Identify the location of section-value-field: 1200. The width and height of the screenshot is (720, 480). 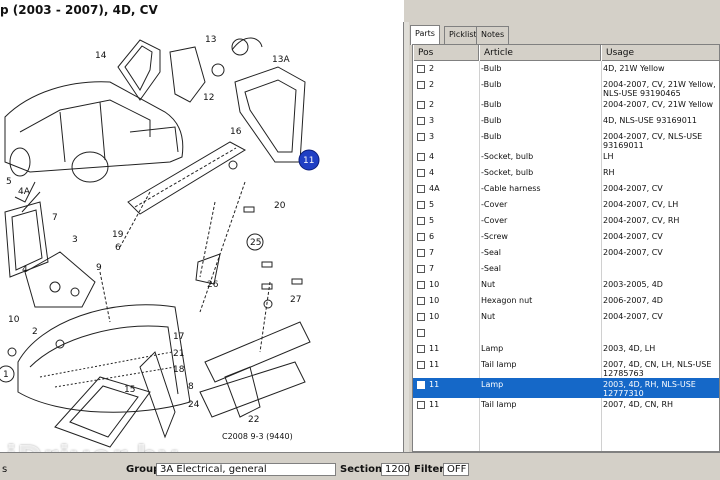
(395, 469).